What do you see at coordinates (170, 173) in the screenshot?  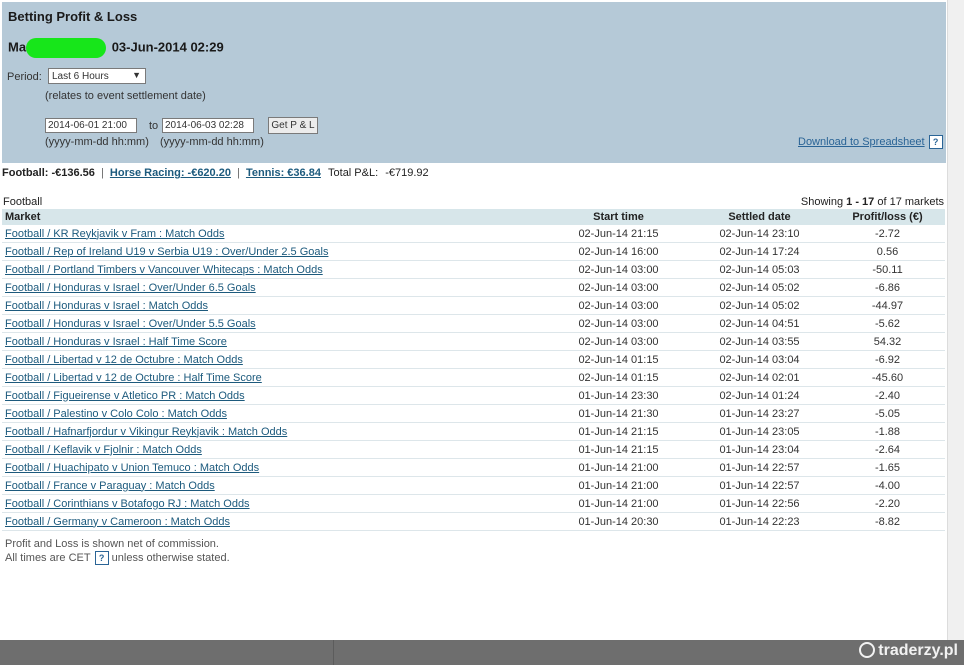 I see `horse-racing-link: Horse Racing: -€620.20` at bounding box center [170, 173].